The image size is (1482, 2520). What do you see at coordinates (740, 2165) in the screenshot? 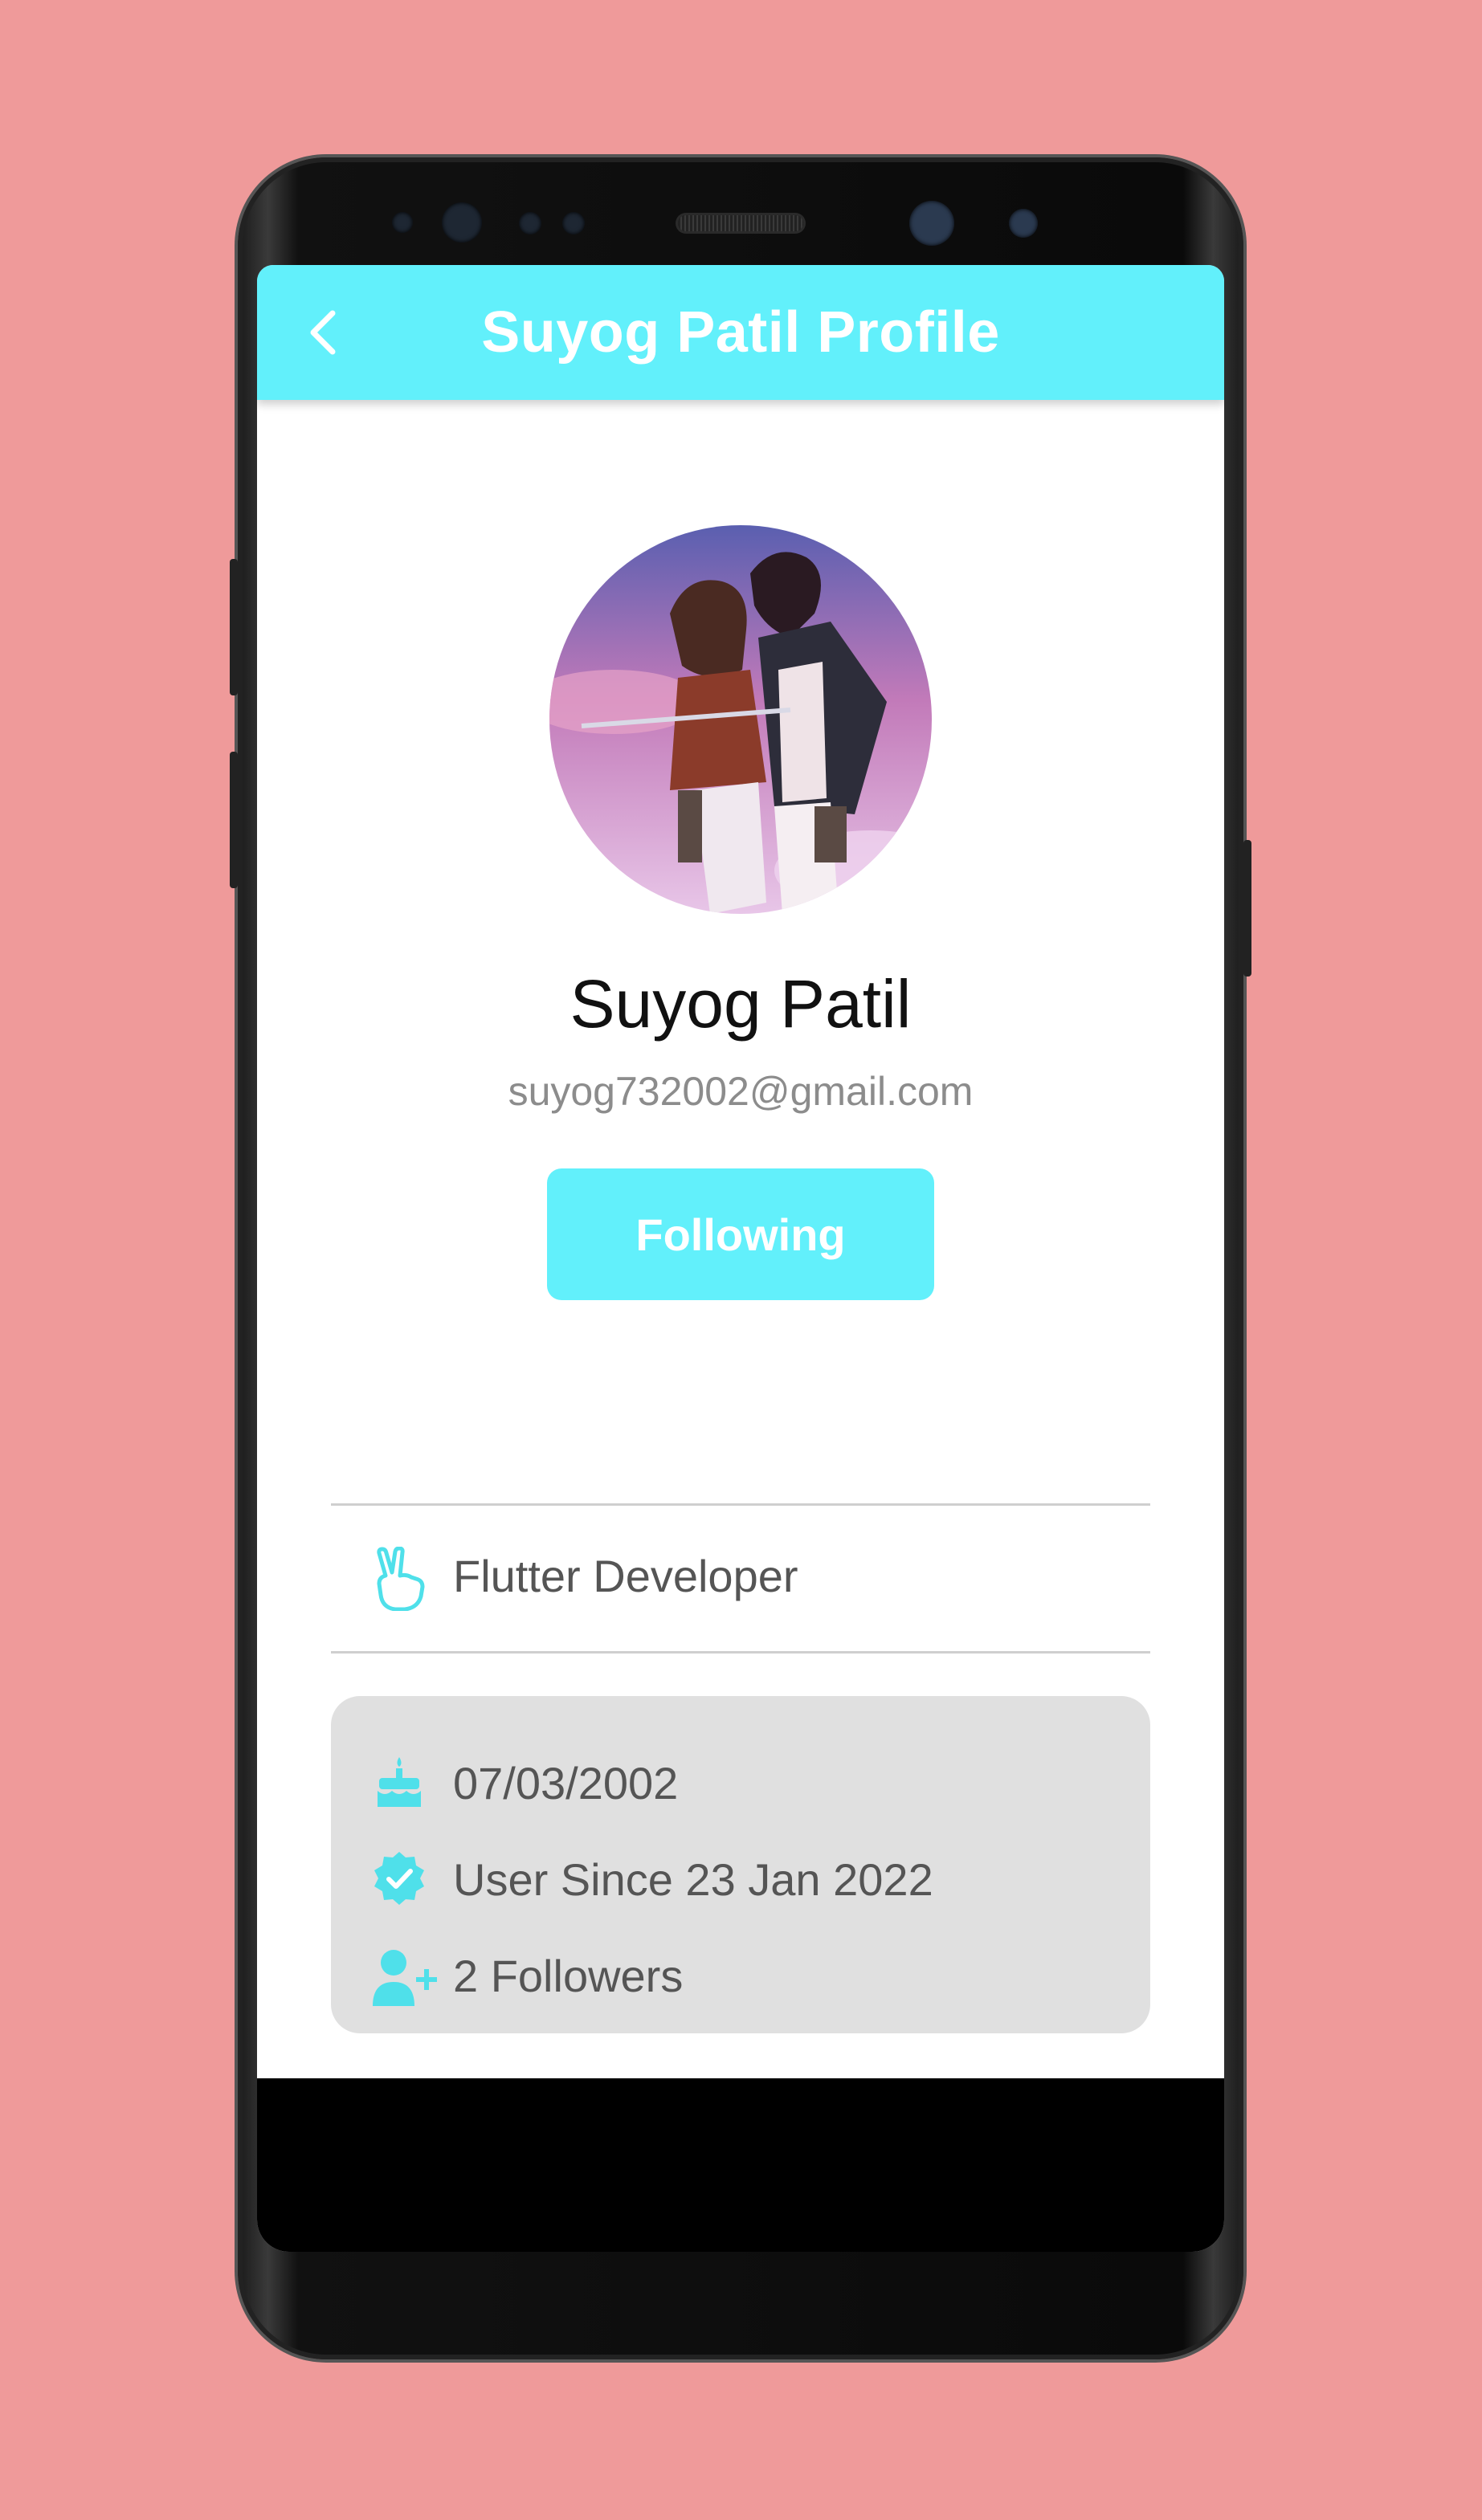
I see `phone-bottom-bezel` at bounding box center [740, 2165].